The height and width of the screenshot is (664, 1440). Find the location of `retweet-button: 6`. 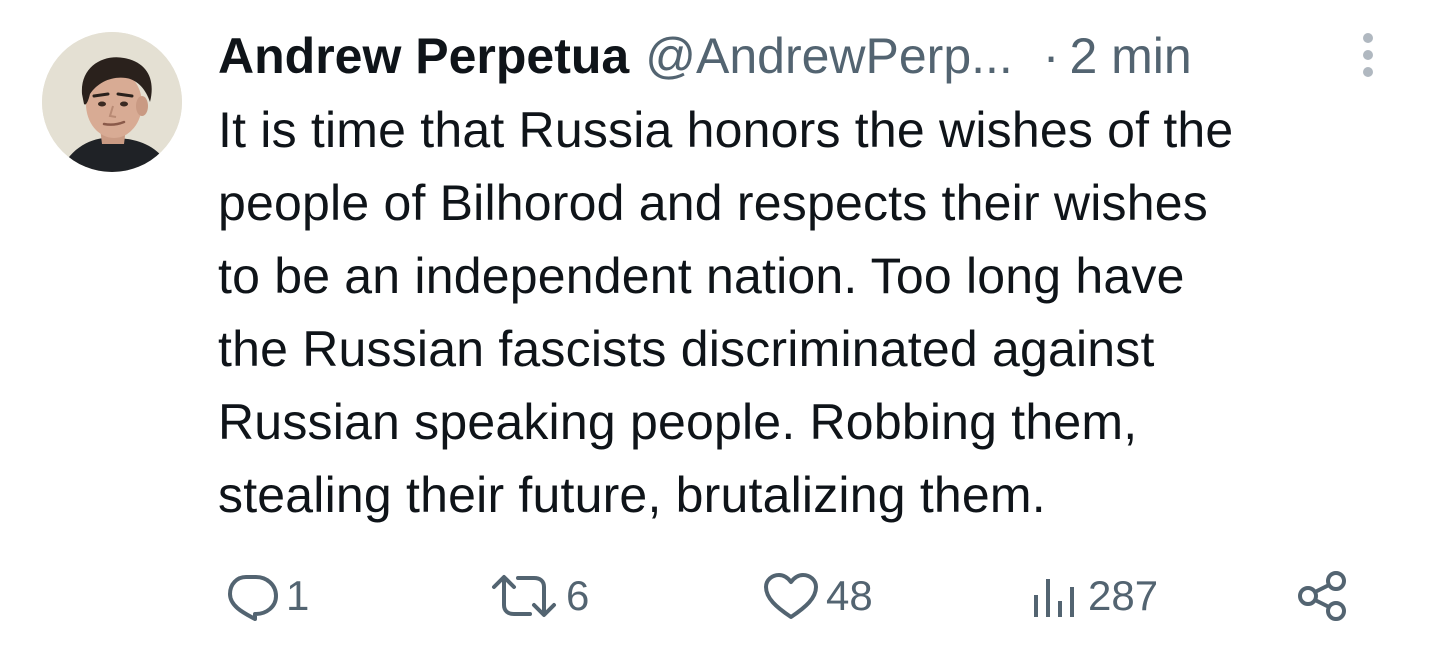

retweet-button: 6 is located at coordinates (538, 596).